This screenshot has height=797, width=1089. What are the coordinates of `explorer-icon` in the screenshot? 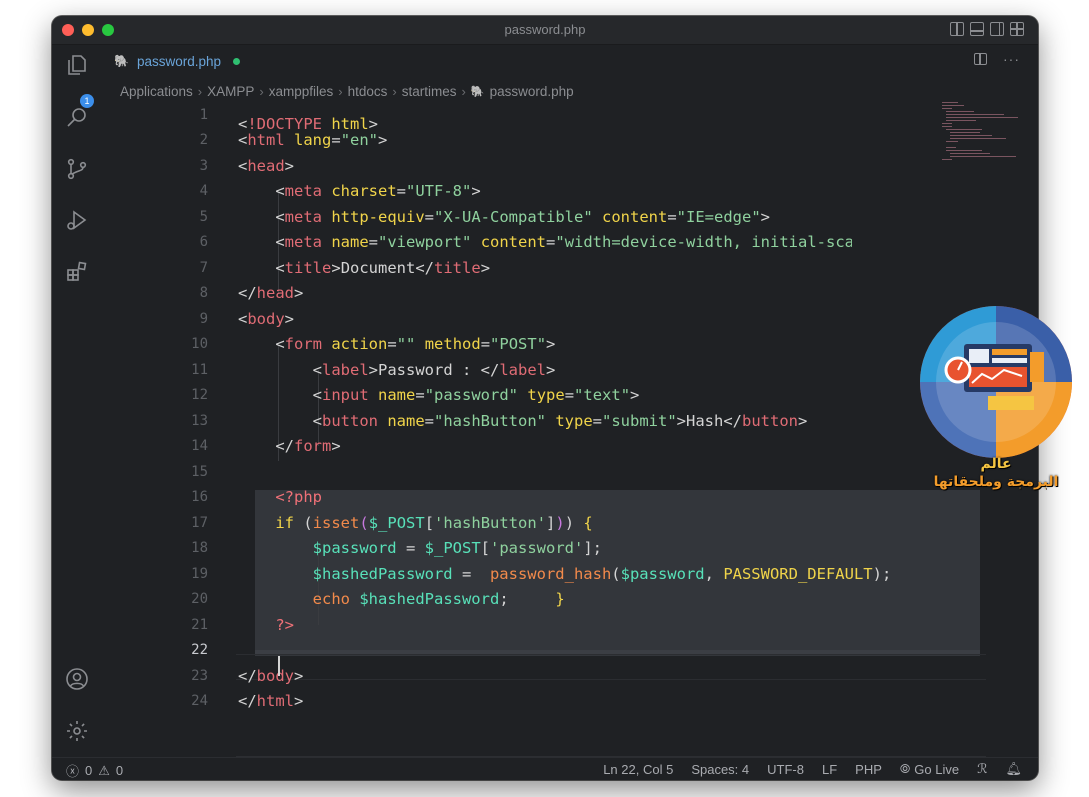 It's located at (77, 65).